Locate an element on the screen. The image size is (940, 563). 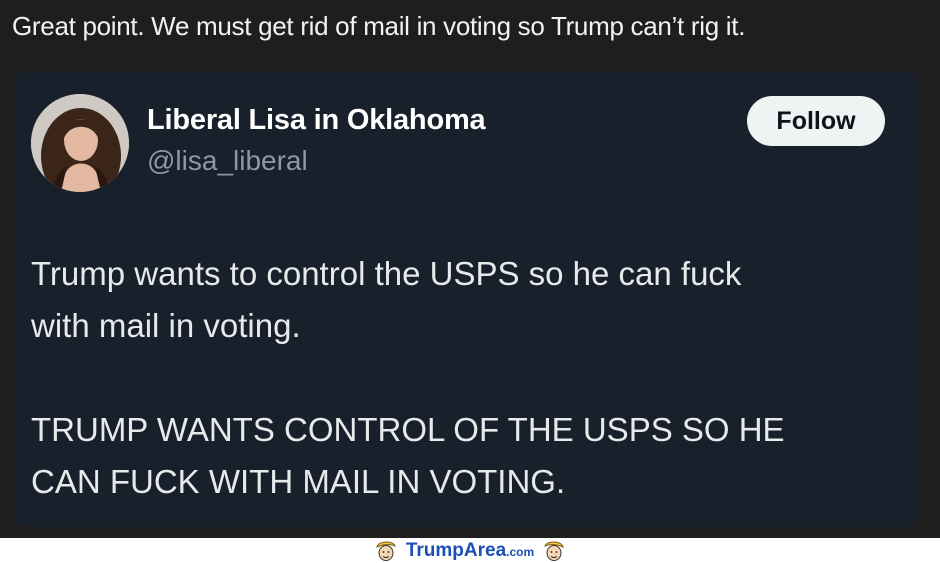
watermark: TrumpArea.com is located at coordinates (470, 550).